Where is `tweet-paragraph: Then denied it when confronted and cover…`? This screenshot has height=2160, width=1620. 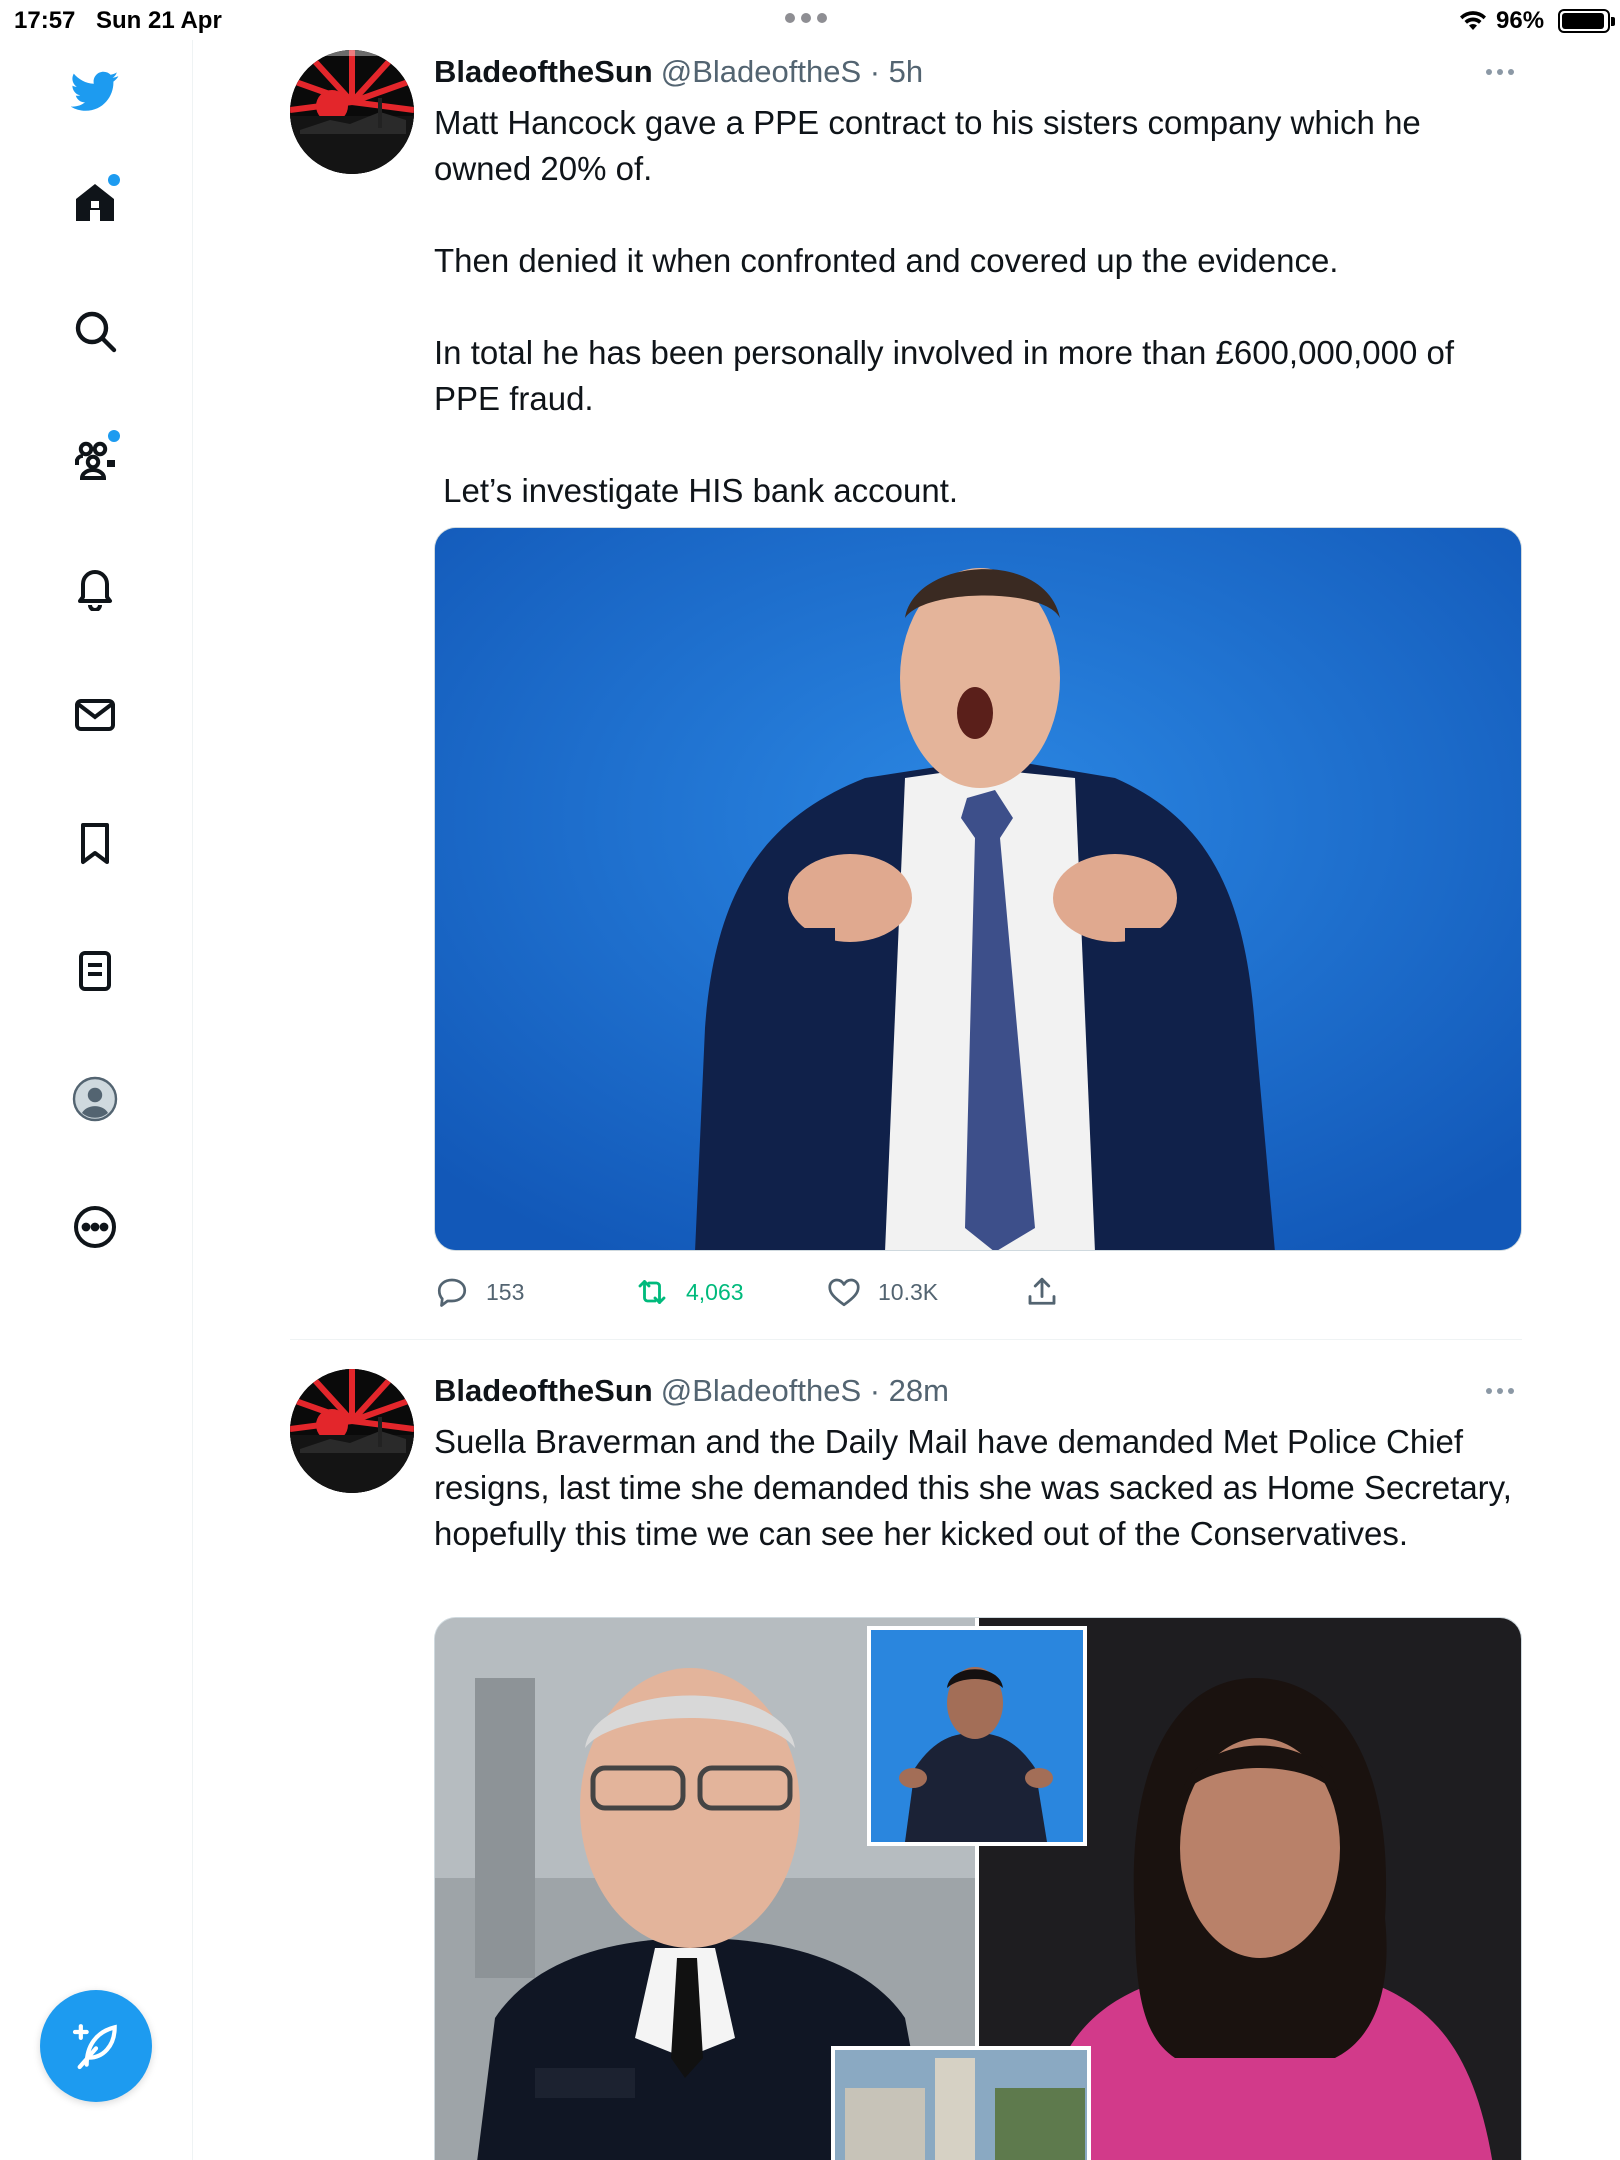 tweet-paragraph: Then denied it when confronted and cover… is located at coordinates (886, 260).